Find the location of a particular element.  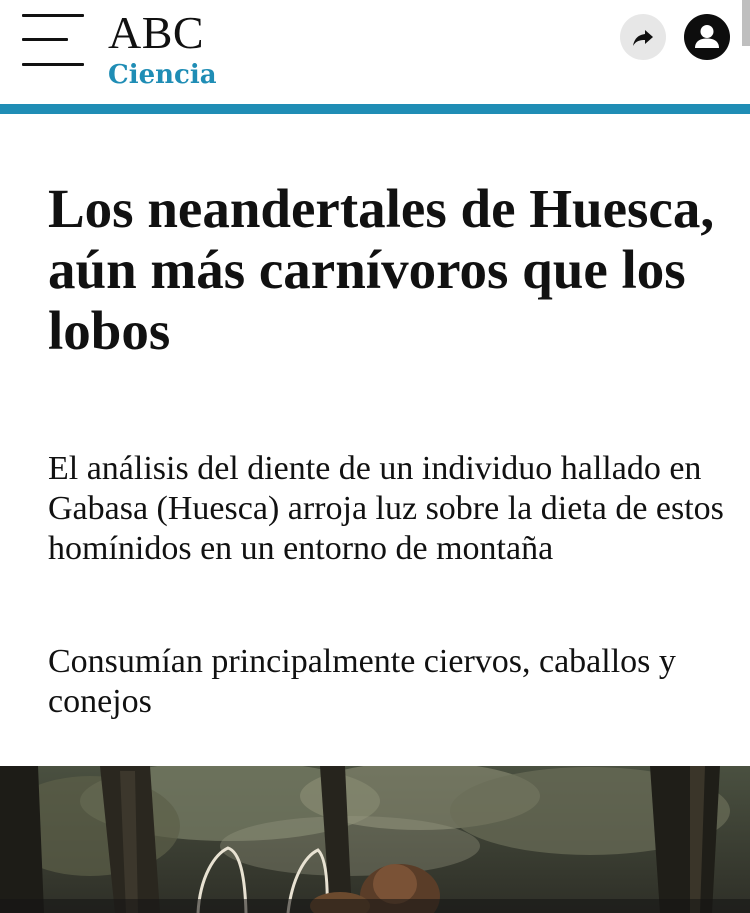

section-accent-rule is located at coordinates (375, 109).